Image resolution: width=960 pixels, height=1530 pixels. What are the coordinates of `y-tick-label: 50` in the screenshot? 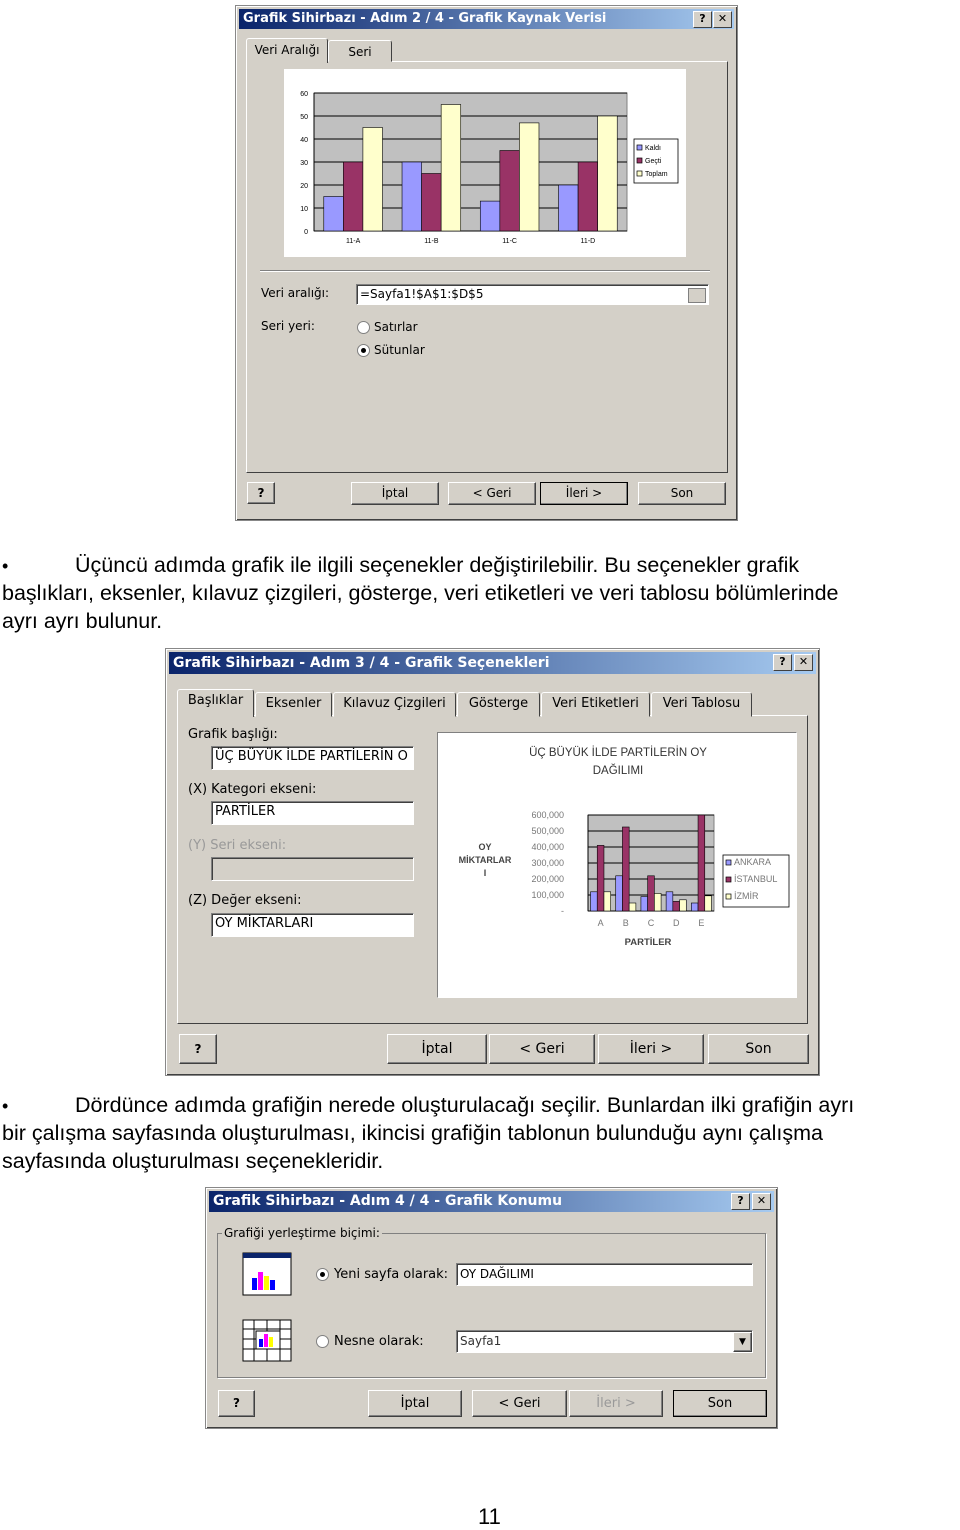 It's located at (304, 117).